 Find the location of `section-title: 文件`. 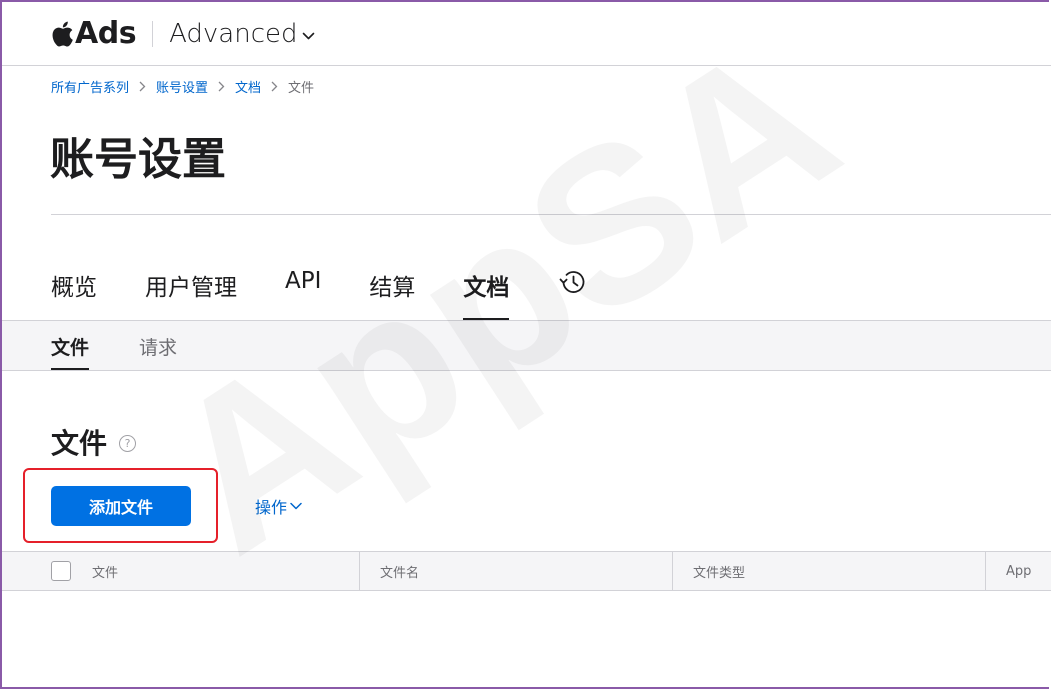

section-title: 文件 is located at coordinates (79, 443).